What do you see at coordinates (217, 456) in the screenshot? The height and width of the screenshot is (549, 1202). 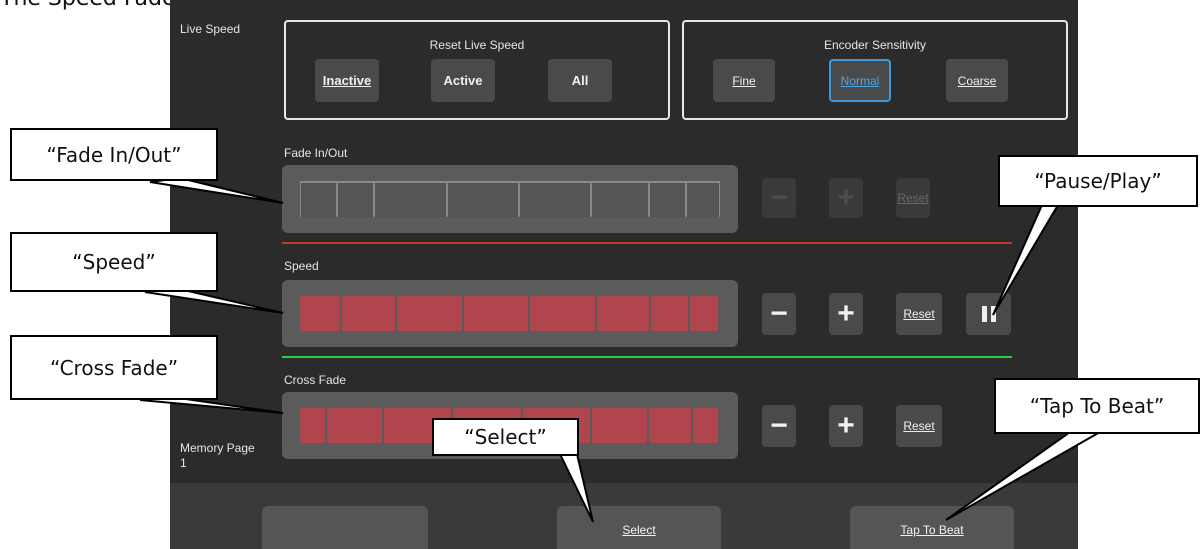 I see `memory-page-label: Memory Page 1` at bounding box center [217, 456].